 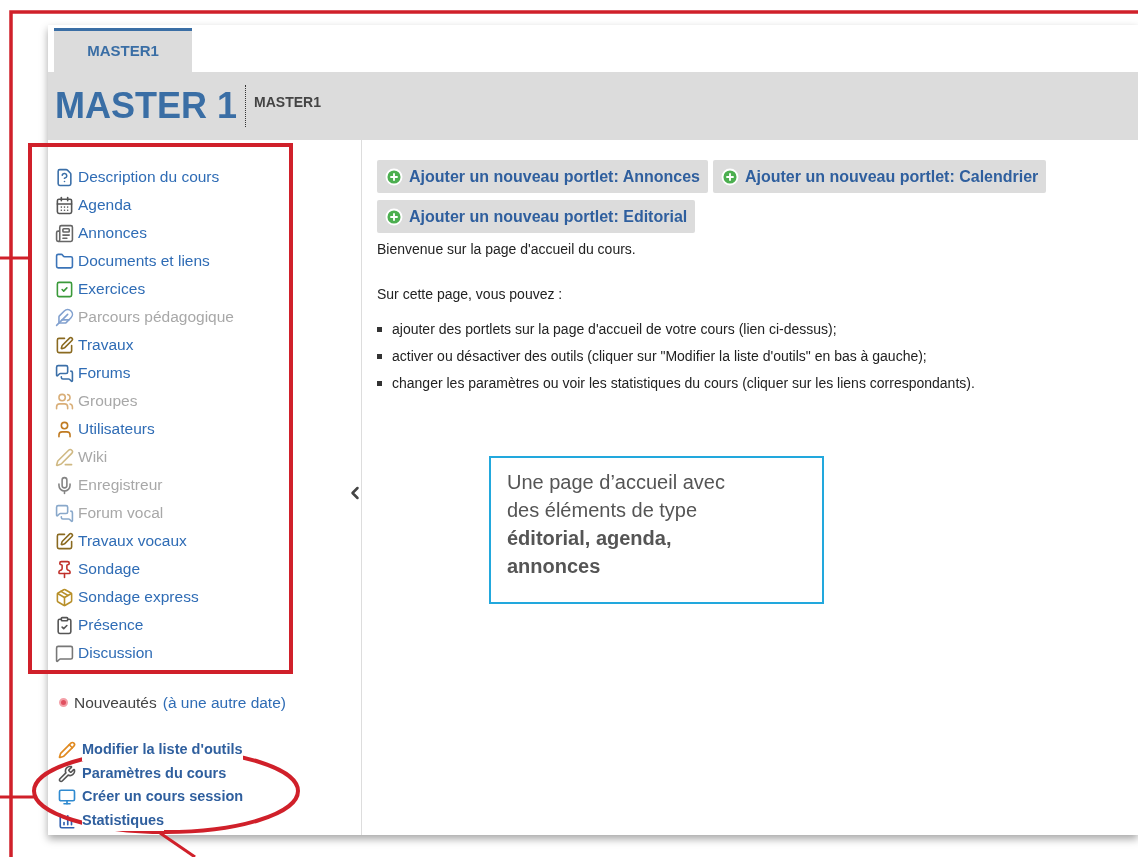 I want to click on add-portlet-button: Ajouter un nouveau portlet: Calendrier, so click(x=879, y=176).